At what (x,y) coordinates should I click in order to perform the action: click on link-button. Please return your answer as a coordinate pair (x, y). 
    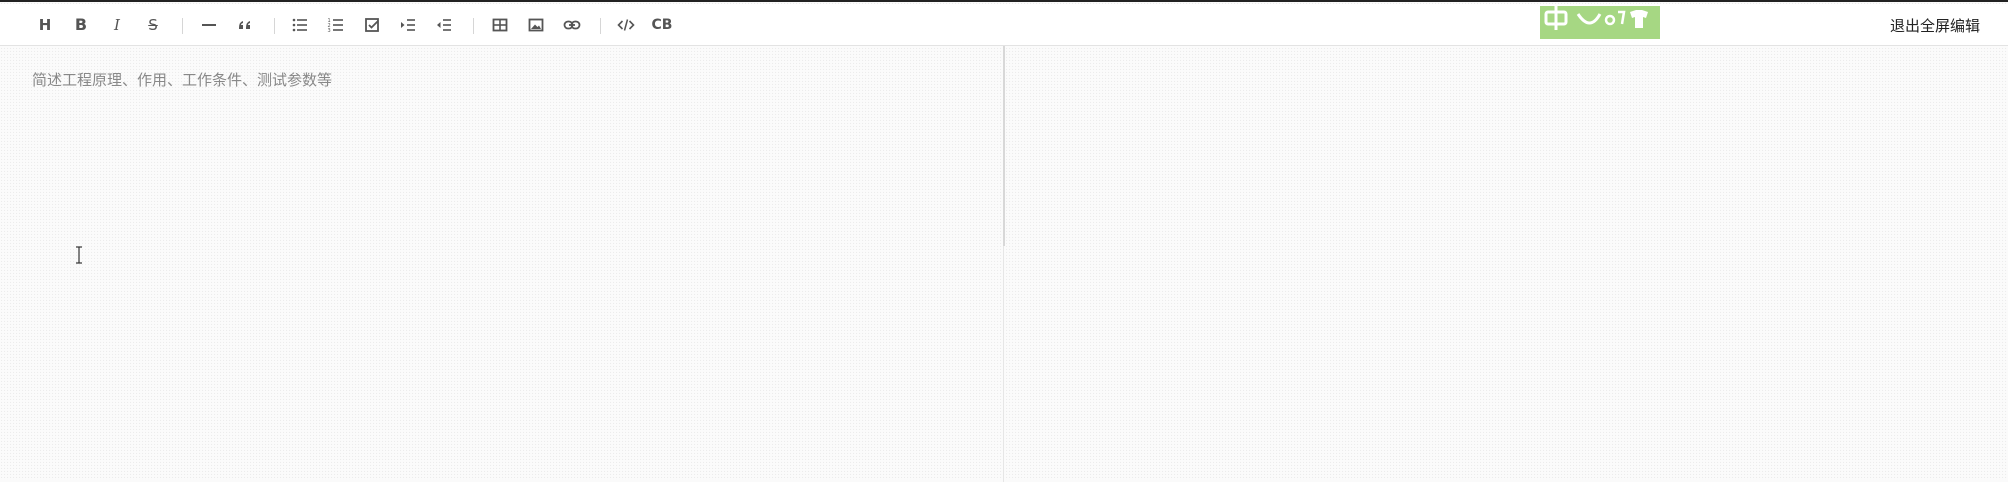
    Looking at the image, I should click on (572, 25).